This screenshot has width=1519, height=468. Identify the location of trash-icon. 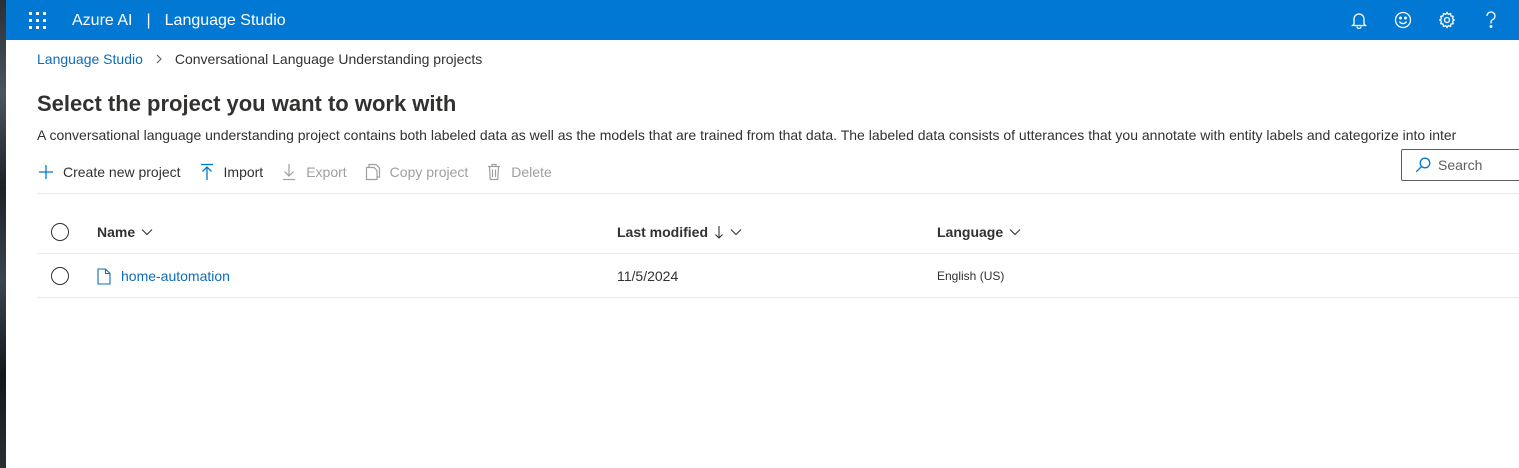
(494, 172).